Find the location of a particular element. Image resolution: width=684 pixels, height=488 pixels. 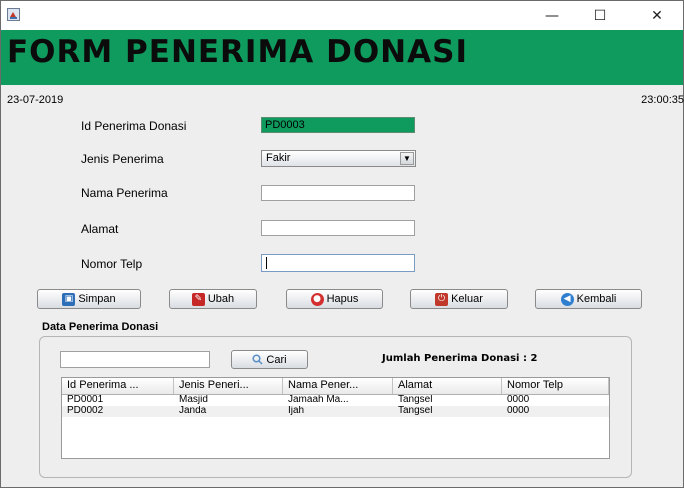

java-app-icon is located at coordinates (13, 14).